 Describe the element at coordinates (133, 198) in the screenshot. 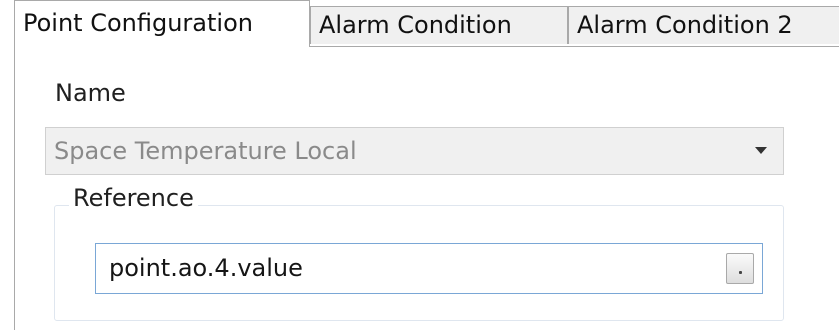

I see `reference-label: Reference` at that location.